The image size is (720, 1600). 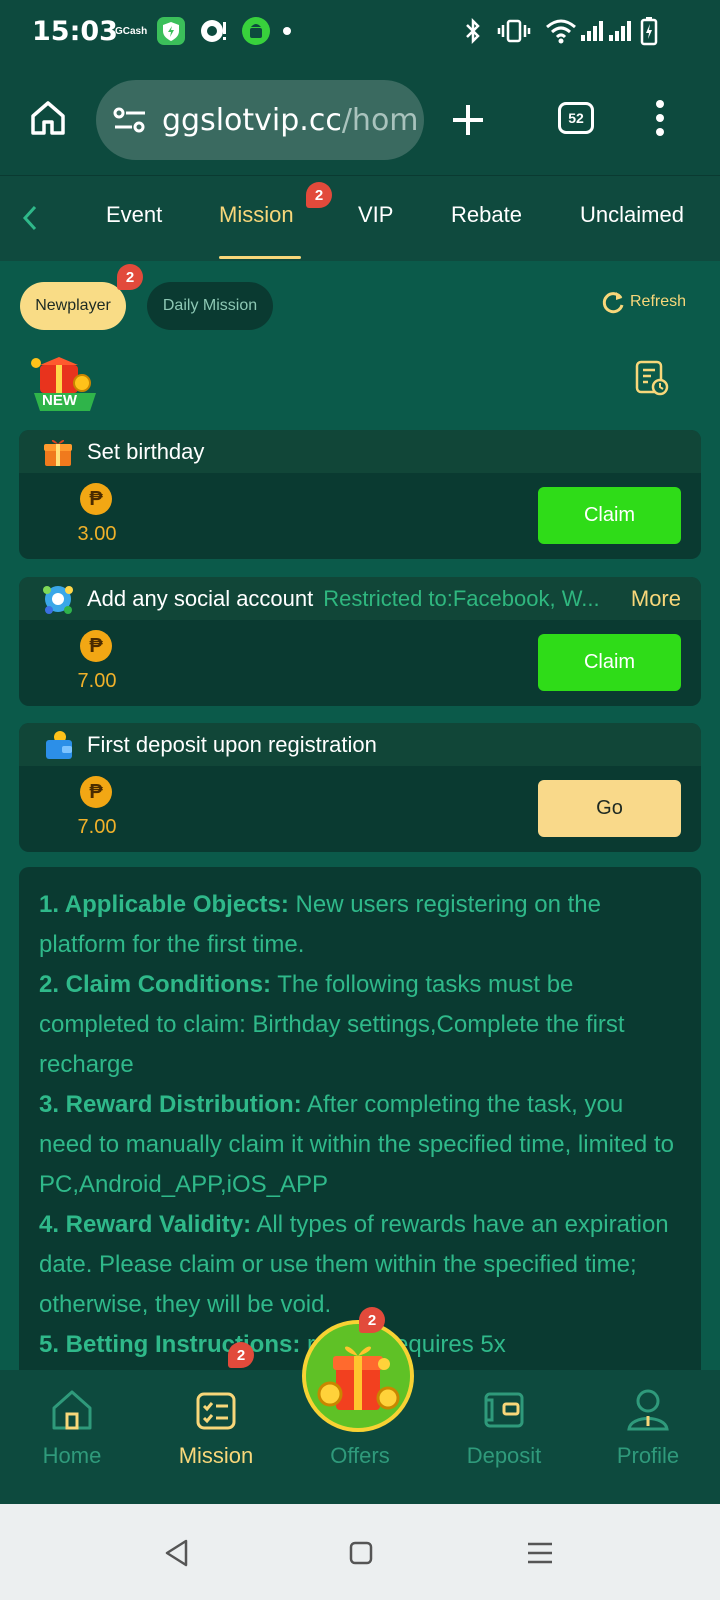 I want to click on offers-gift-icon, so click(x=358, y=1376).